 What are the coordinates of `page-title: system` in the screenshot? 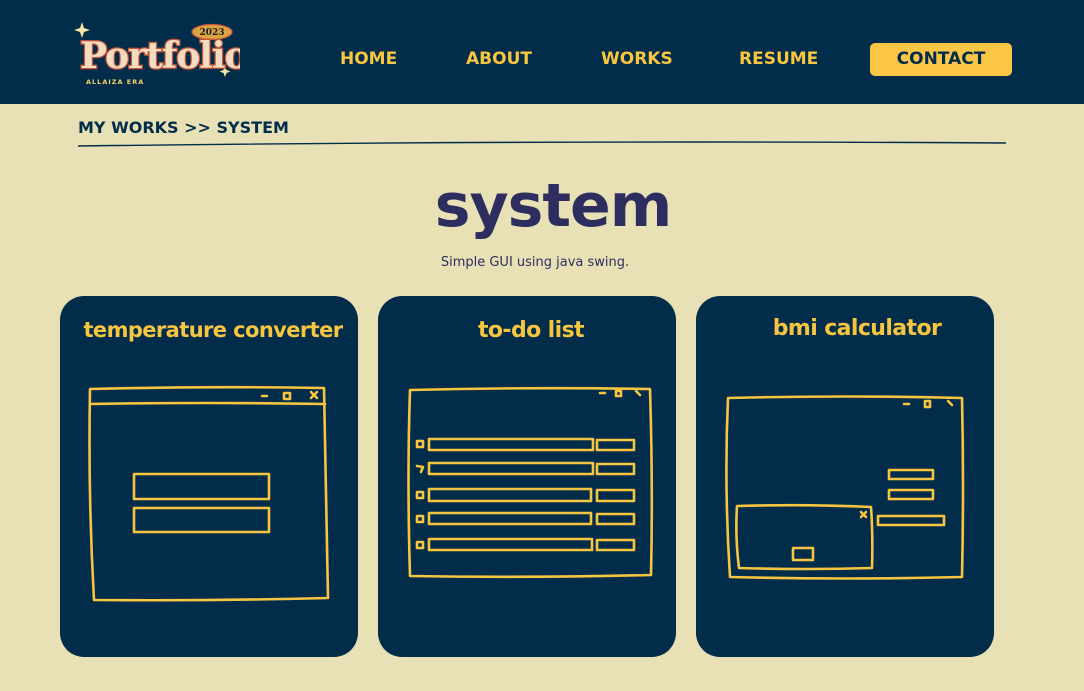 It's located at (553, 206).